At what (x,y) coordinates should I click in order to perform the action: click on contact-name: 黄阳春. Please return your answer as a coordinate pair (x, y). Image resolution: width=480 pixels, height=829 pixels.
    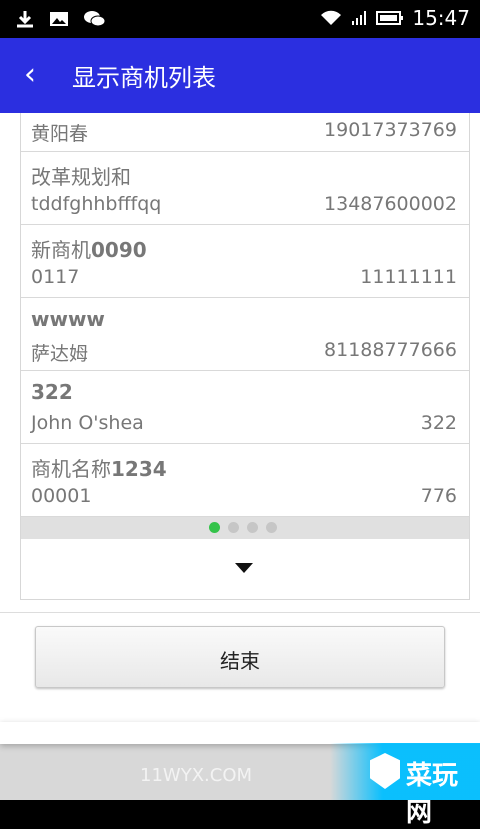
    Looking at the image, I should click on (60, 134).